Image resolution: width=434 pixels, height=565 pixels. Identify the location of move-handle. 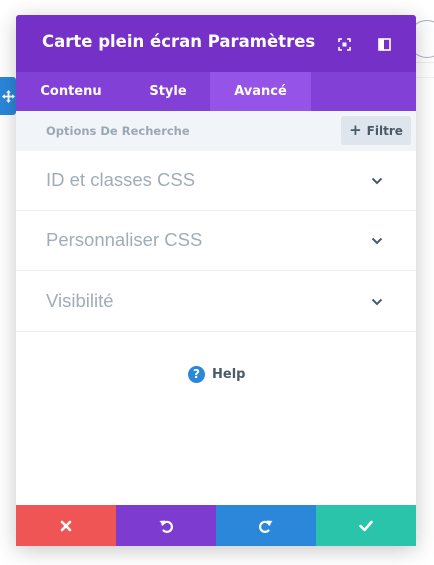
(8, 96).